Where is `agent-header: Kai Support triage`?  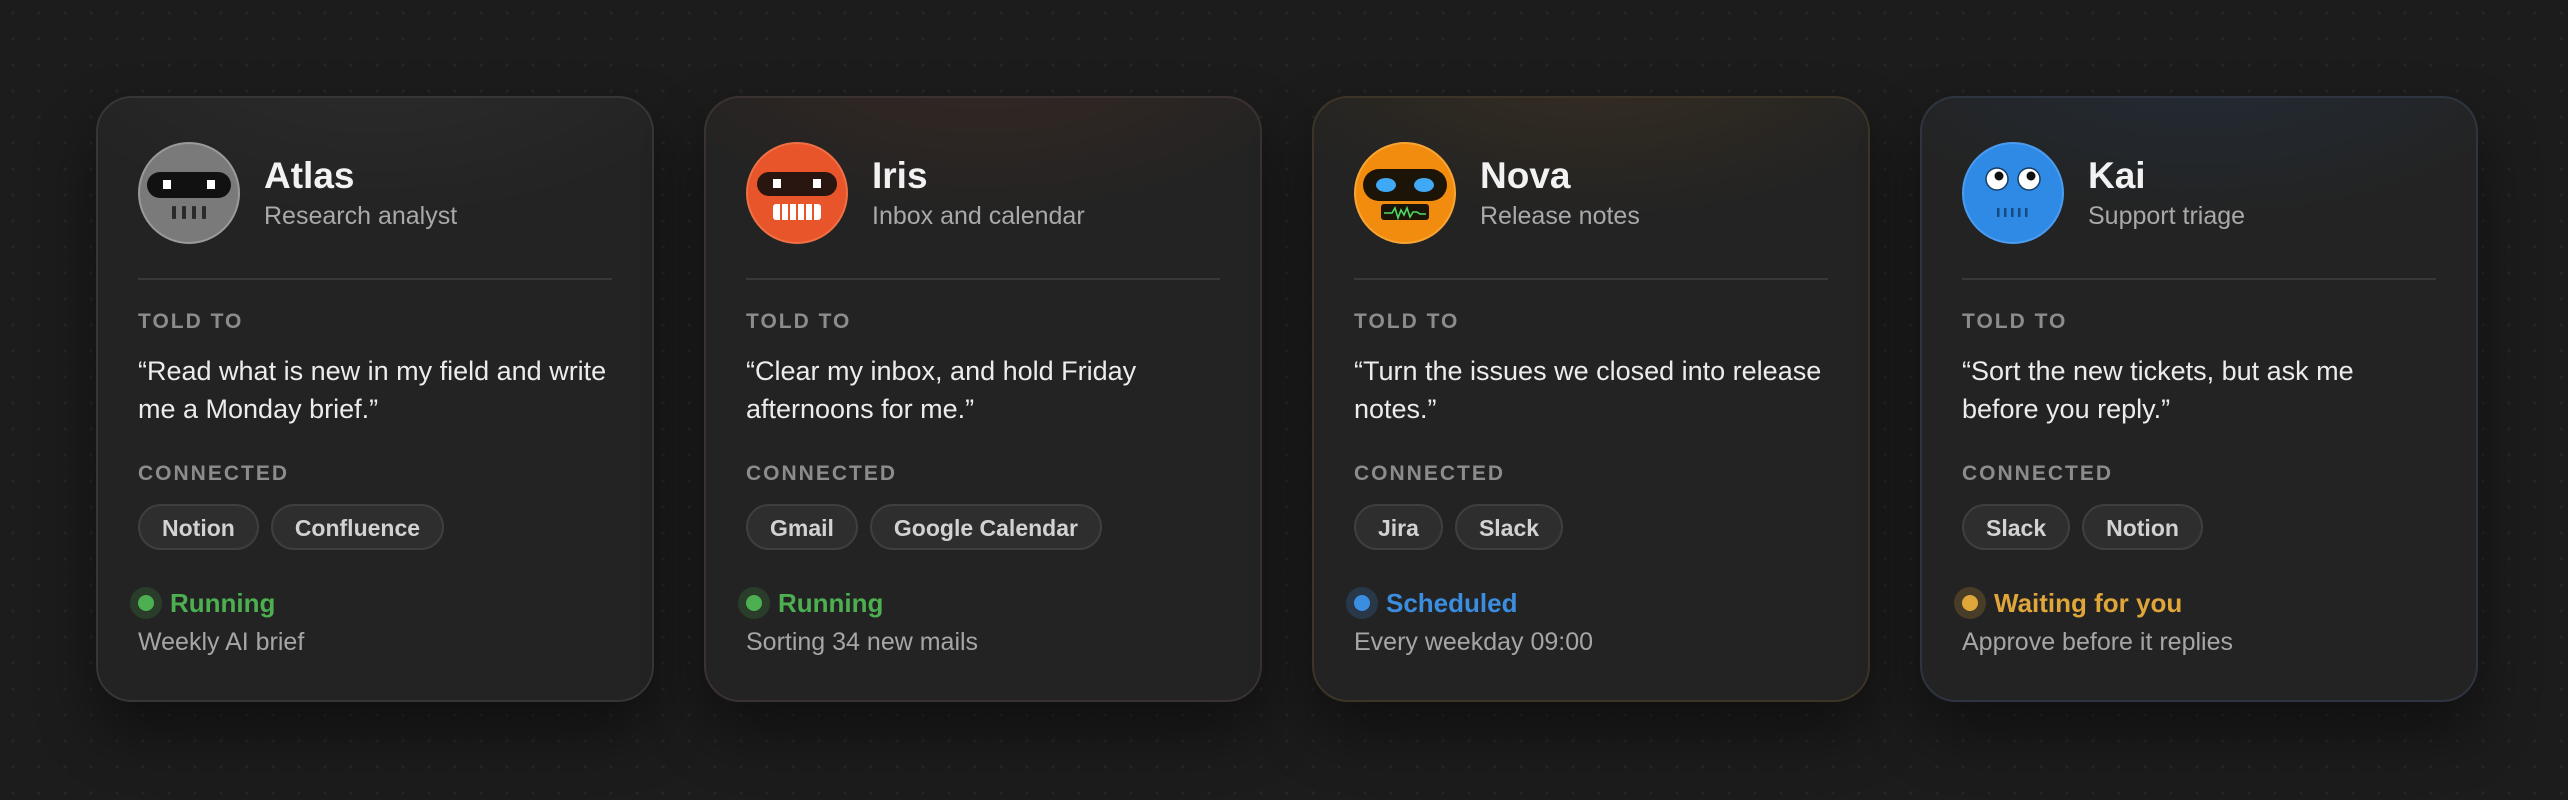 agent-header: Kai Support triage is located at coordinates (2199, 193).